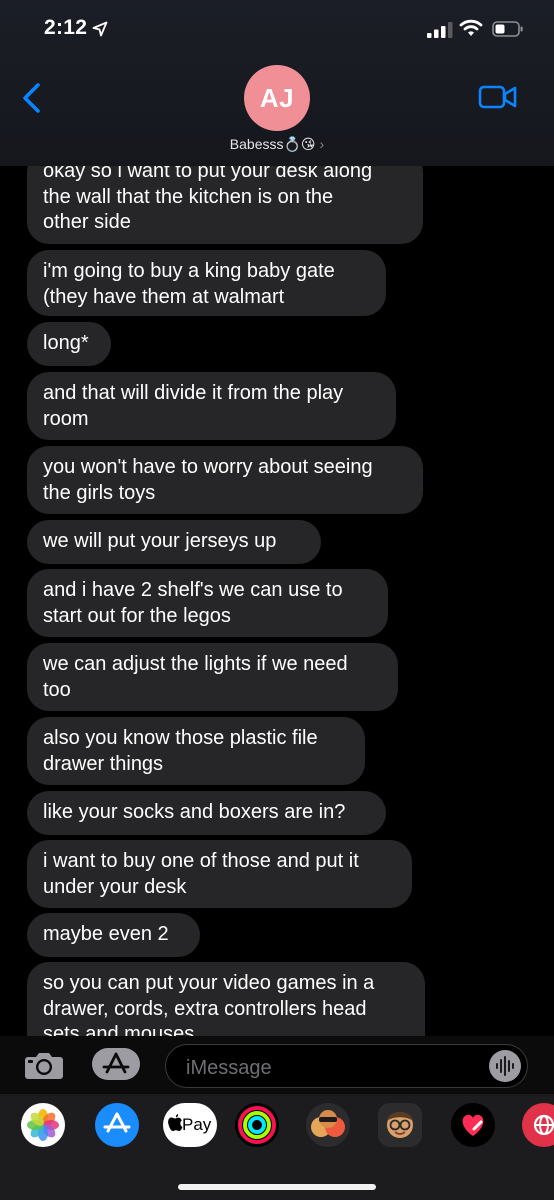  I want to click on message-bubble: we can adjust the lights if we need too, so click(212, 677).